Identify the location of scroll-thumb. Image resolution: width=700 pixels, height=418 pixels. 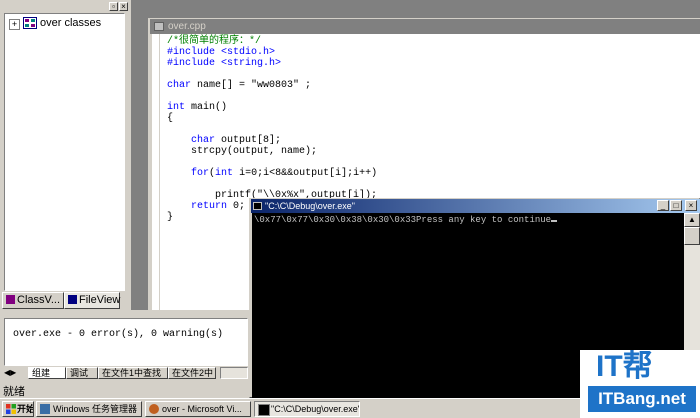
(692, 236).